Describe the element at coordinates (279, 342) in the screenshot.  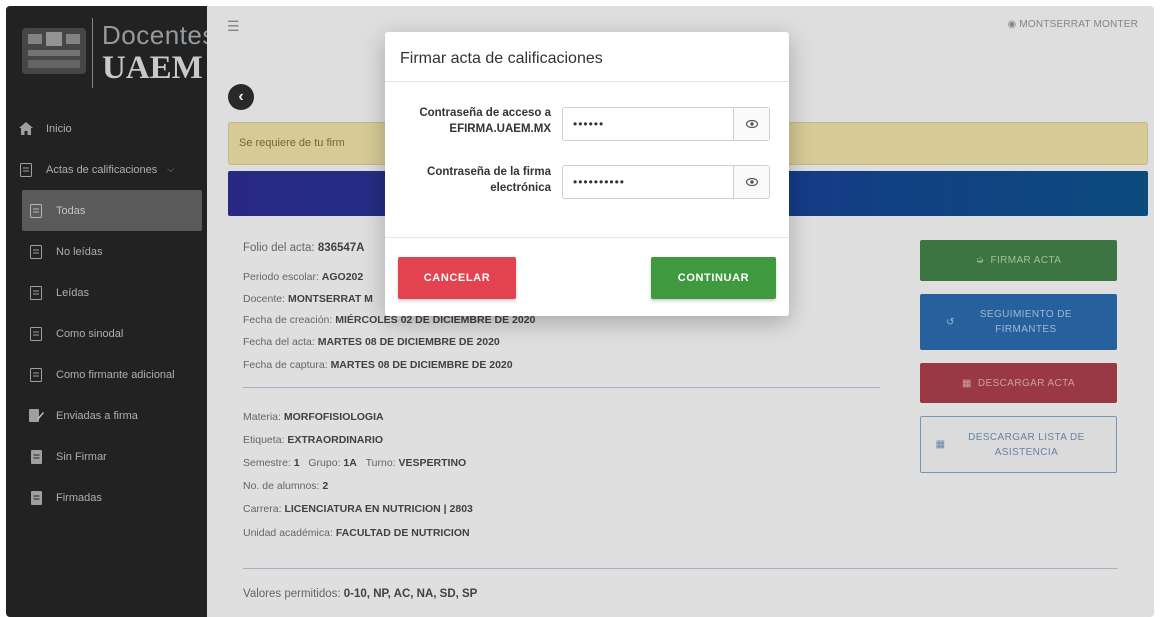
I see `fecha-acta-label: Fecha del acta:` at that location.